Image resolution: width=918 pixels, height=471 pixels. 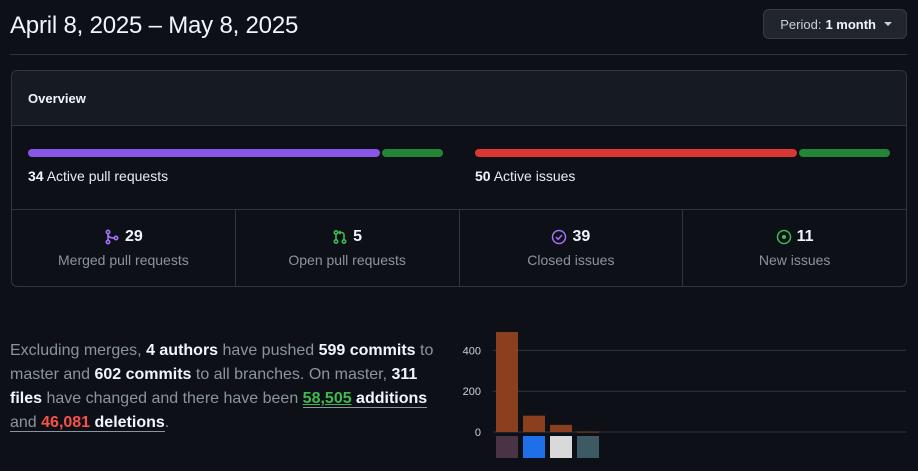 What do you see at coordinates (636, 153) in the screenshot?
I see `closed-segment` at bounding box center [636, 153].